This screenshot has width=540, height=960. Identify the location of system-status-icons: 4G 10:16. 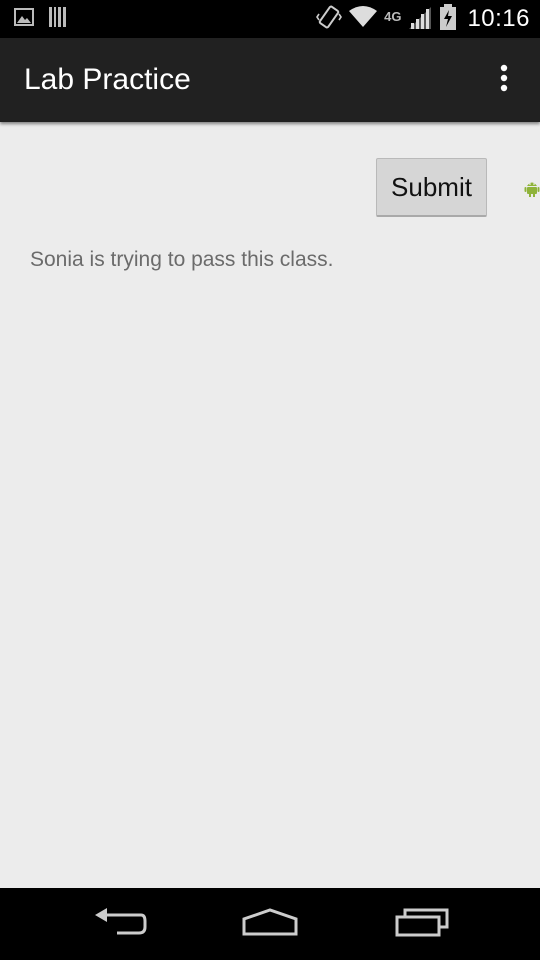
(423, 19).